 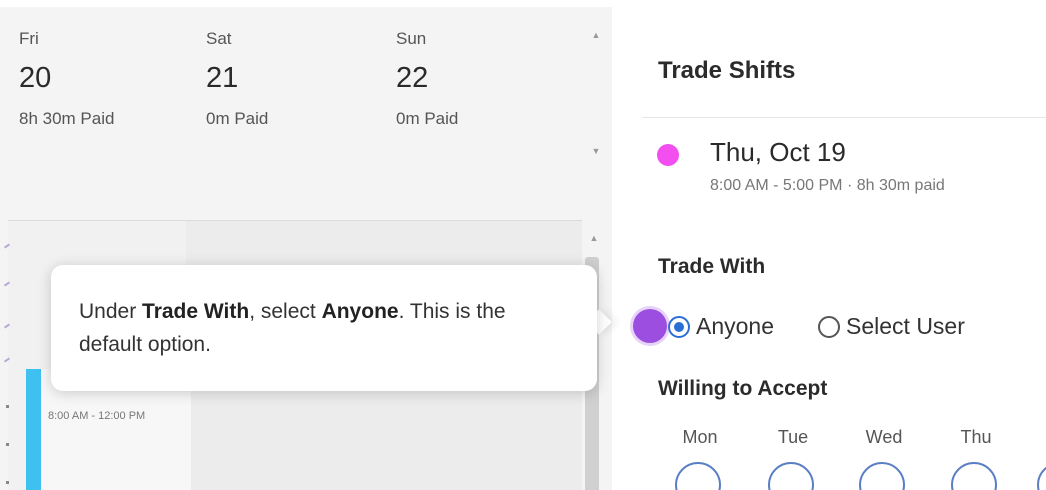 I want to click on day-toggle-thu, so click(x=974, y=476).